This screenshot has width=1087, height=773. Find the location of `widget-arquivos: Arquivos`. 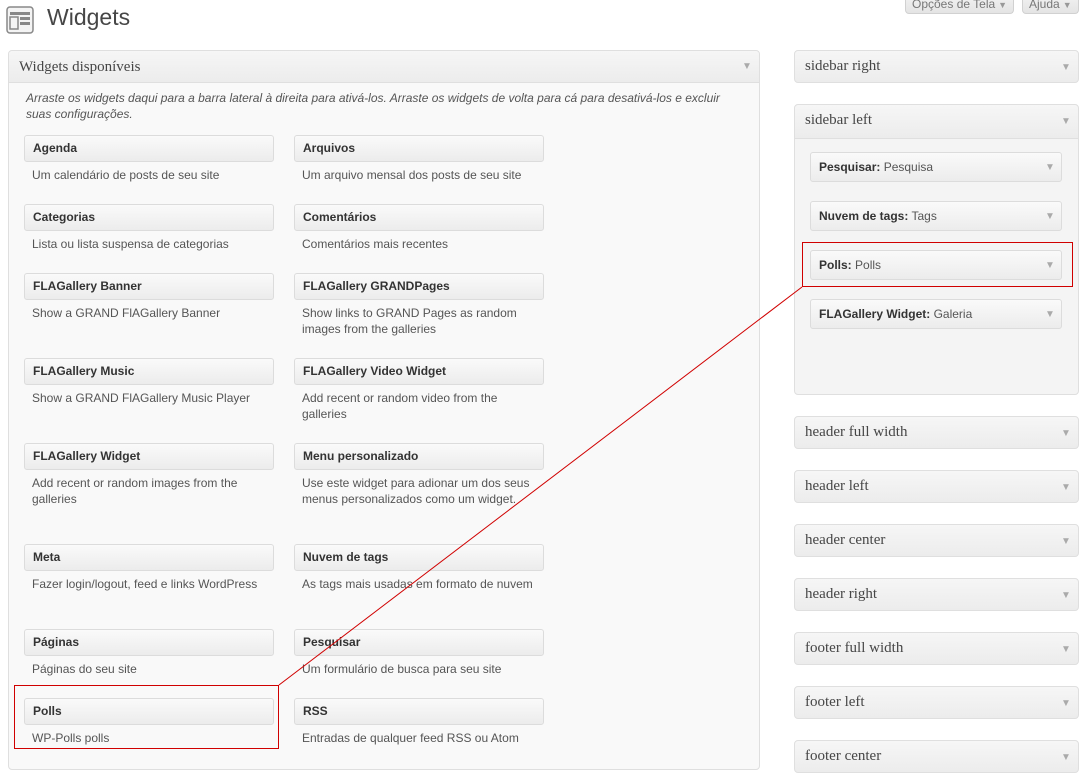

widget-arquivos: Arquivos is located at coordinates (419, 148).